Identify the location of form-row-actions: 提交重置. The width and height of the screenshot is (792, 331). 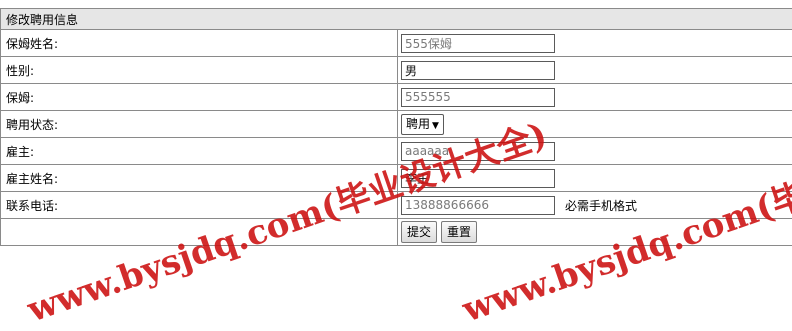
(396, 232).